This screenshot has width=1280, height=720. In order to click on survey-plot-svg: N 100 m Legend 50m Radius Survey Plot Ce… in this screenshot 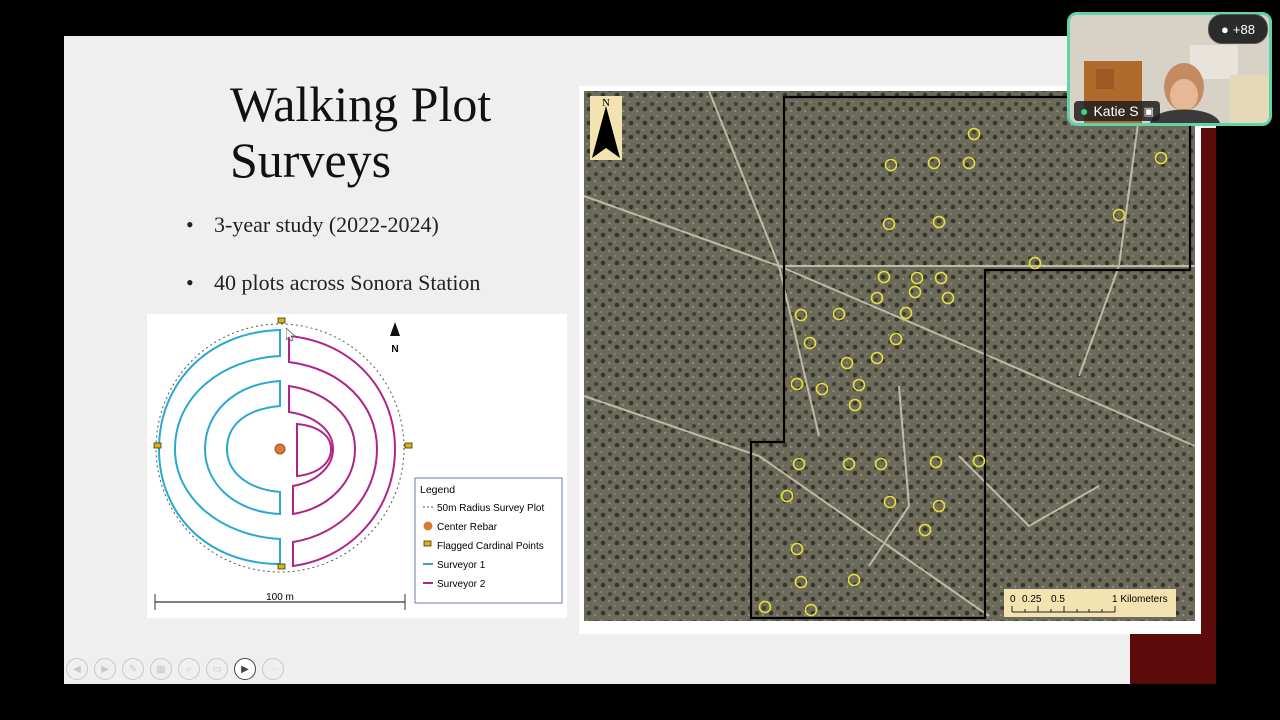, I will do `click(358, 463)`.